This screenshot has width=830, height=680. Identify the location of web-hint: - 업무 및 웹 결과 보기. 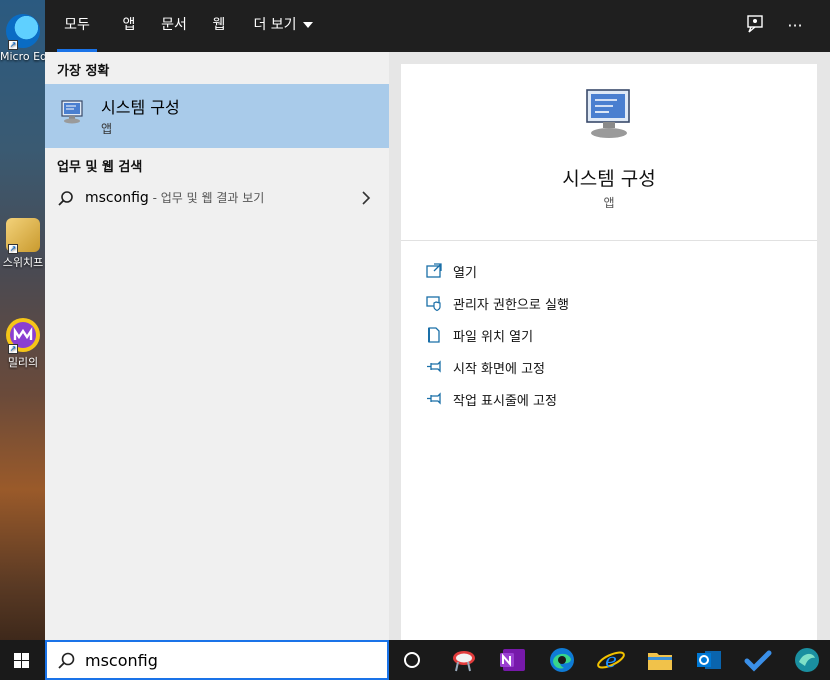
(206, 198).